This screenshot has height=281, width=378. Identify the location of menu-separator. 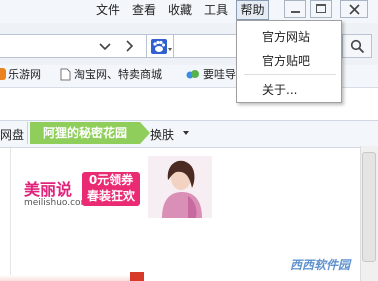
(290, 74).